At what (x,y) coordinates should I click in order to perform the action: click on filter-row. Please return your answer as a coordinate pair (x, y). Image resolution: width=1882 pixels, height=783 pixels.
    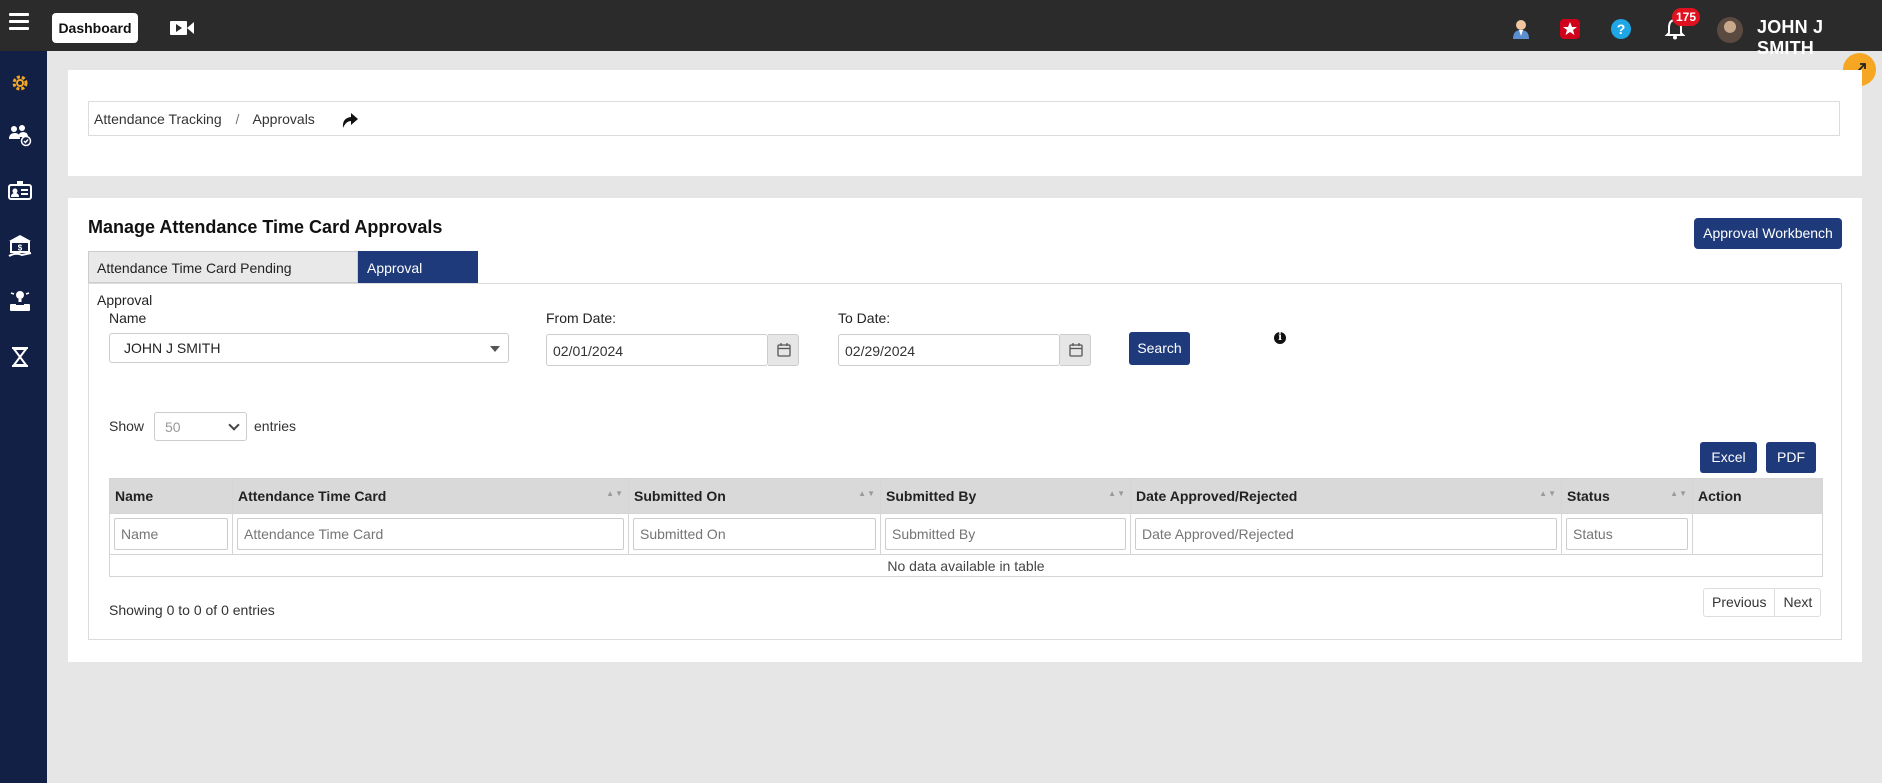
    Looking at the image, I should click on (966, 534).